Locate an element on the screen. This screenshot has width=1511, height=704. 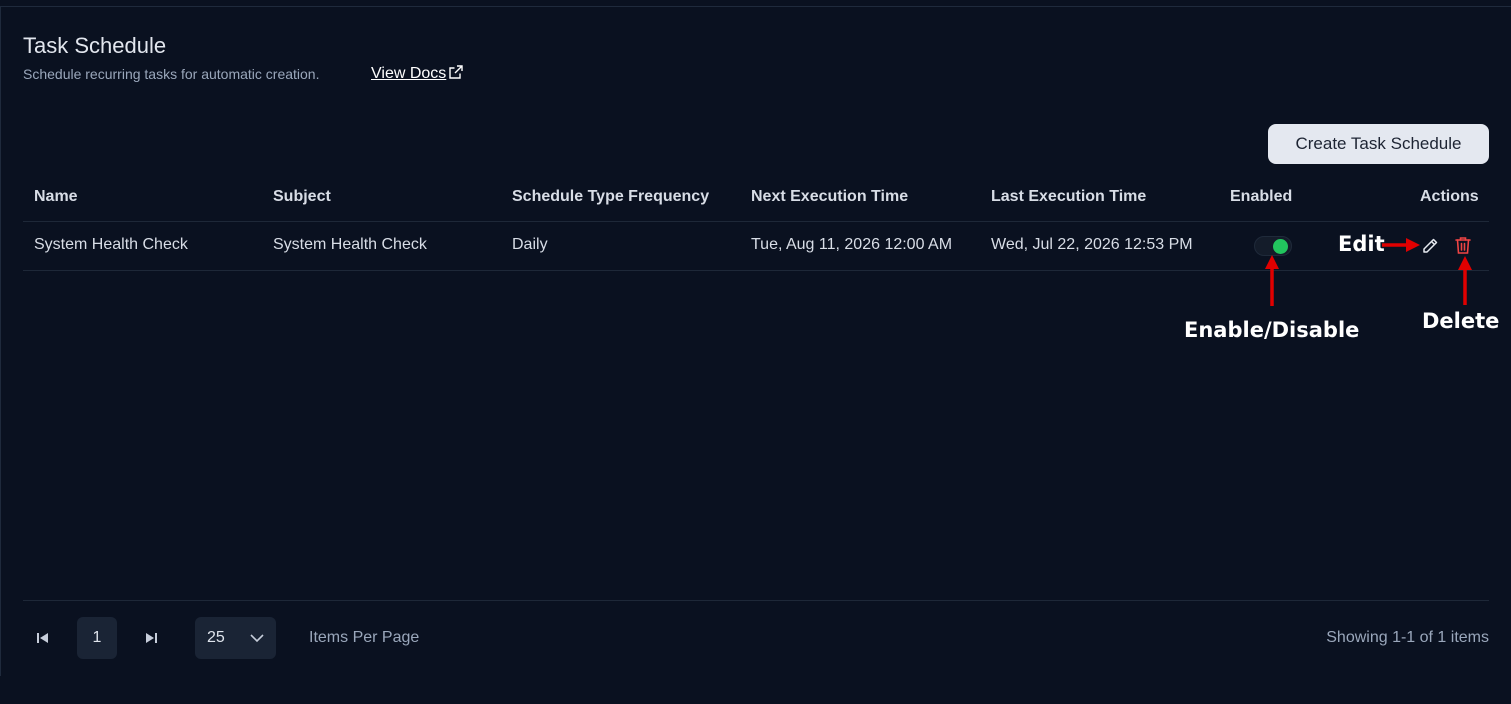
column-header-enabled: Enabled is located at coordinates (1261, 197).